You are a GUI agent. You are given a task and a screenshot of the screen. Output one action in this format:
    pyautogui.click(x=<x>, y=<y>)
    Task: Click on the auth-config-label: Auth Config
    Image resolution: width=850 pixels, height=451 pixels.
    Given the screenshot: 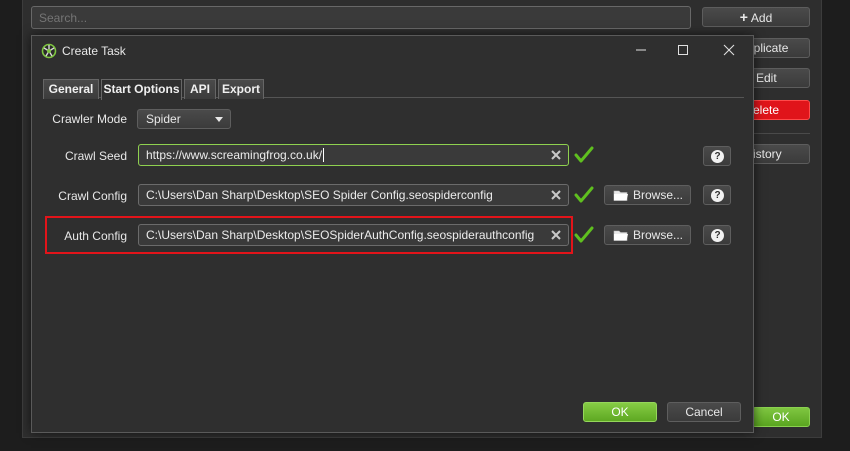 What is the action you would take?
    pyautogui.click(x=95, y=236)
    